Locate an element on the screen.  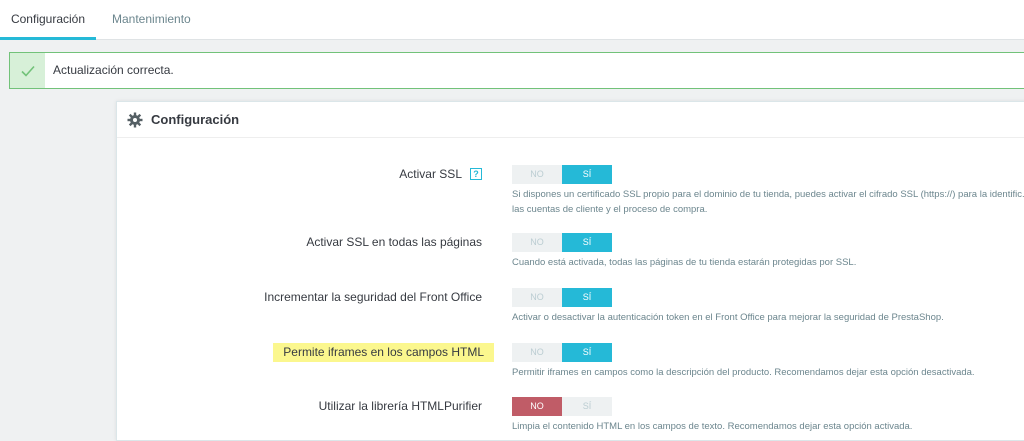
panel-title: Configuración is located at coordinates (195, 119).